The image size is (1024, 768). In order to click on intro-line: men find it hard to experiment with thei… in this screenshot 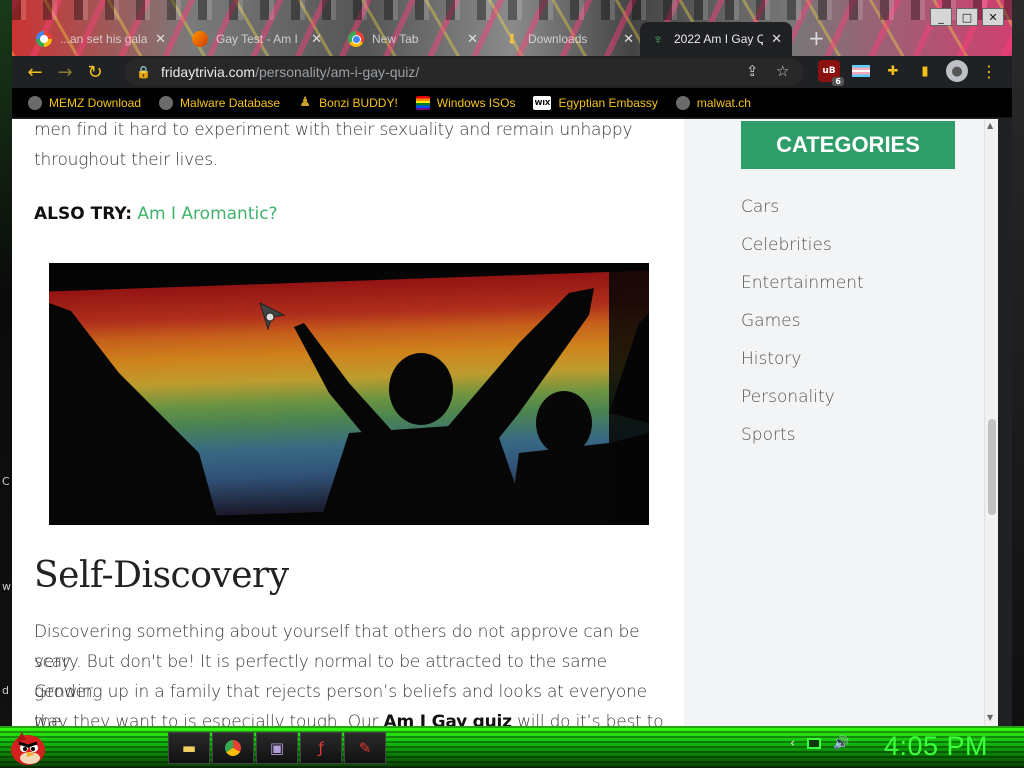, I will do `click(333, 130)`.